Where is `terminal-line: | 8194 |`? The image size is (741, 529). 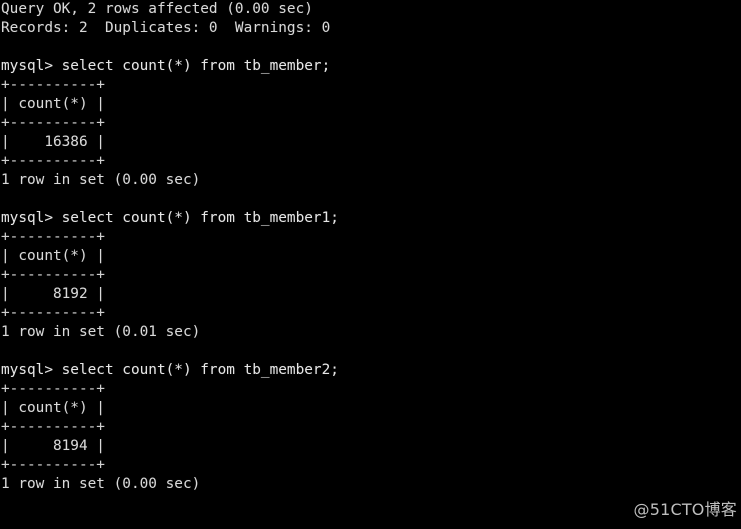
terminal-line: | 8194 | is located at coordinates (53, 446).